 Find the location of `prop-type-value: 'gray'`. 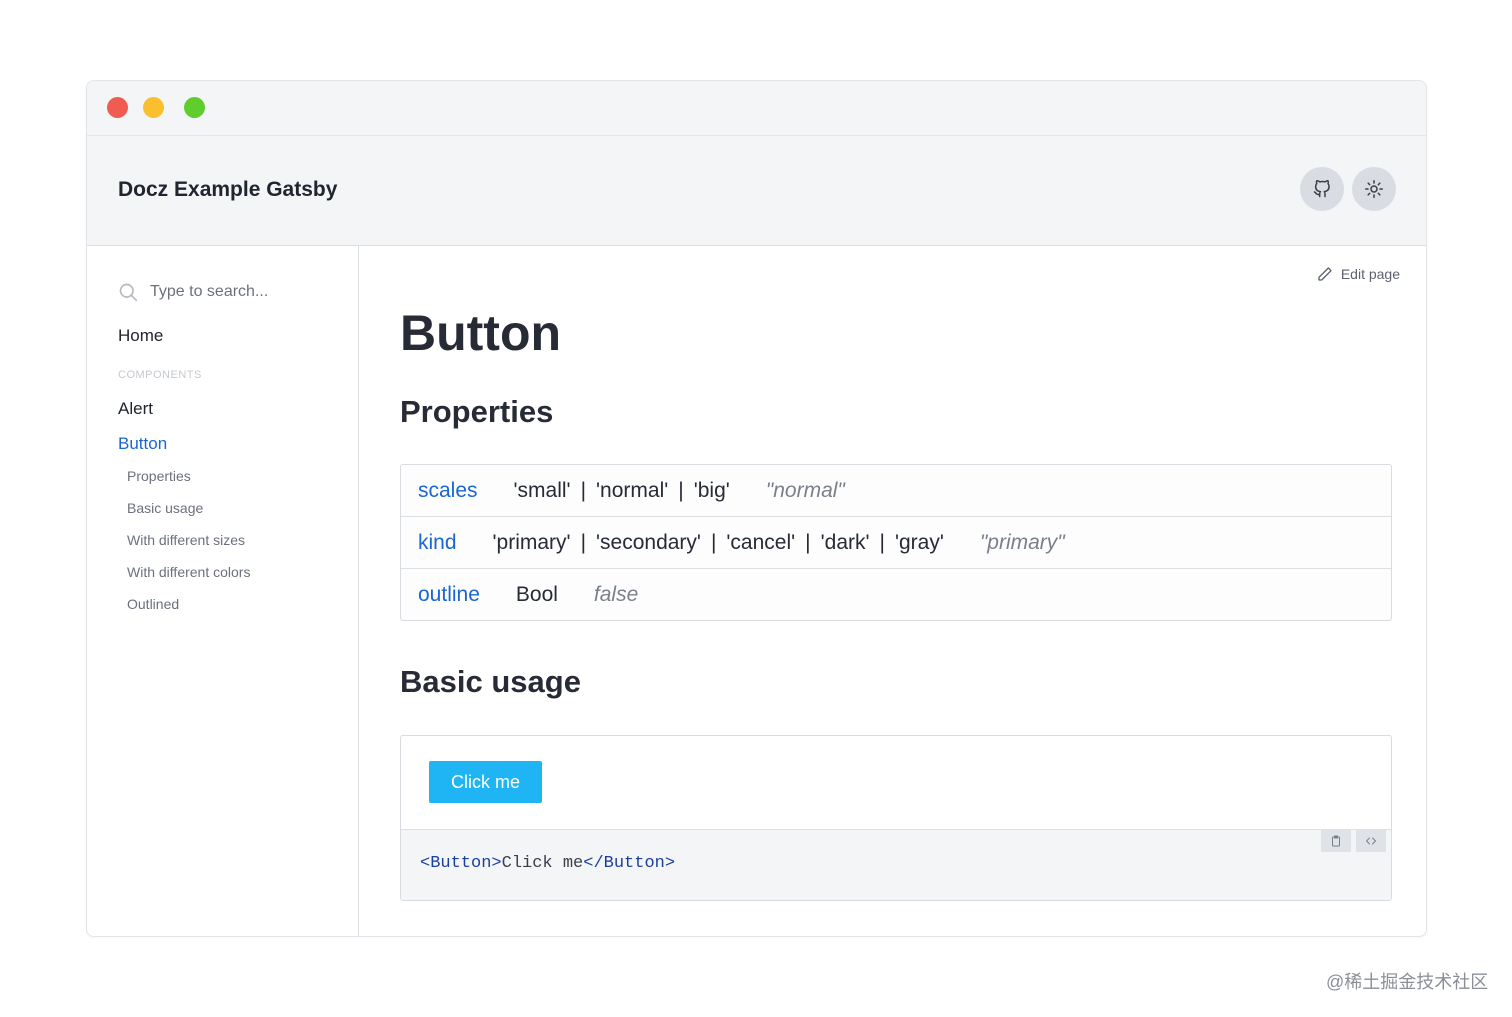

prop-type-value: 'gray' is located at coordinates (919, 542).